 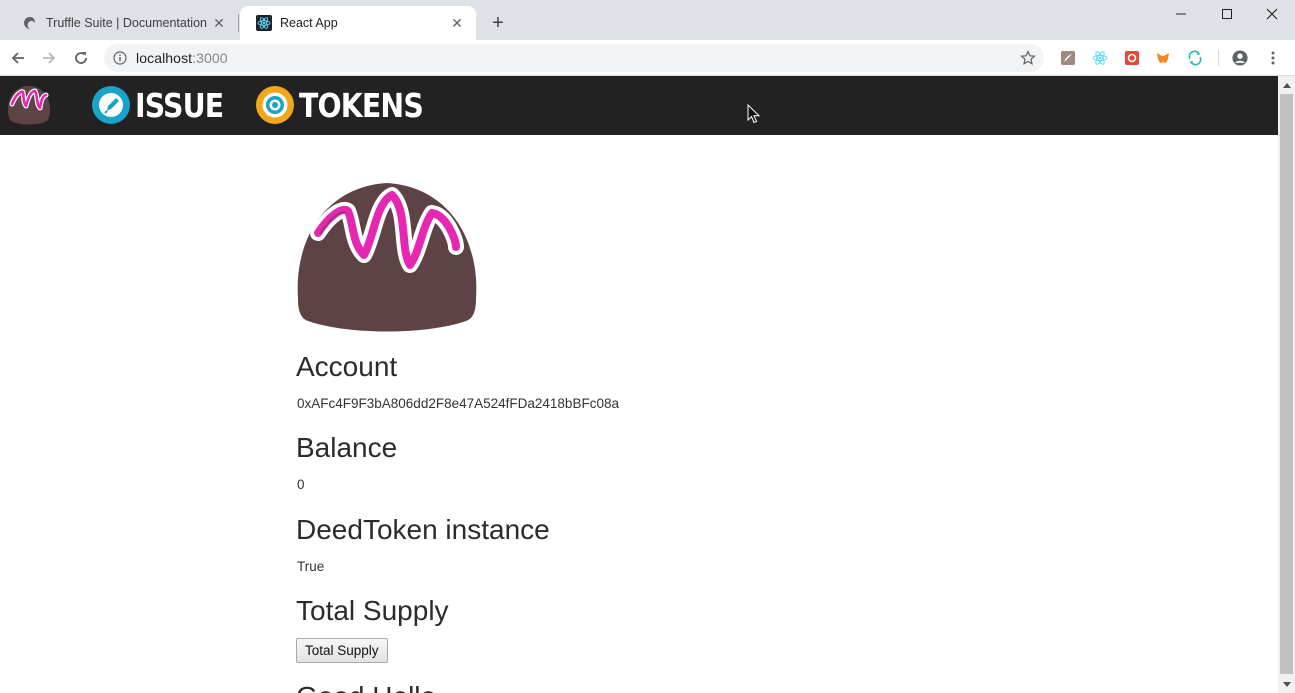 I want to click on back-button, so click(x=18, y=58).